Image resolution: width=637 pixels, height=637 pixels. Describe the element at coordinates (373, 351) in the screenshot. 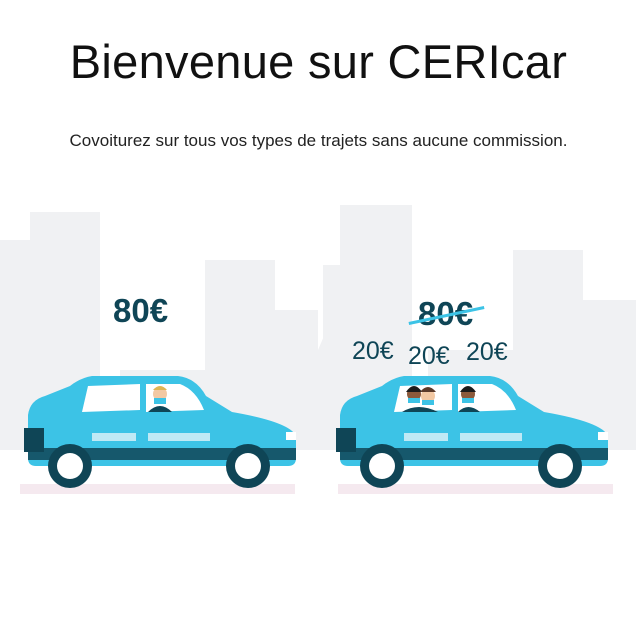

I see `shared-price-1: 20€` at that location.